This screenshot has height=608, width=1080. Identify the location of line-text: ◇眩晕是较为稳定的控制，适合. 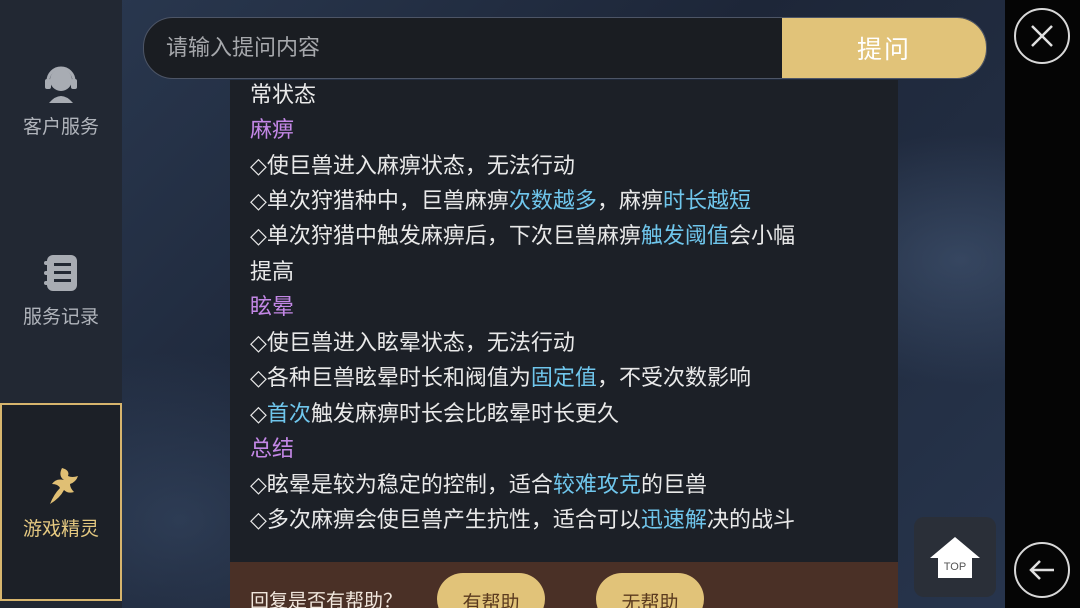
(401, 485).